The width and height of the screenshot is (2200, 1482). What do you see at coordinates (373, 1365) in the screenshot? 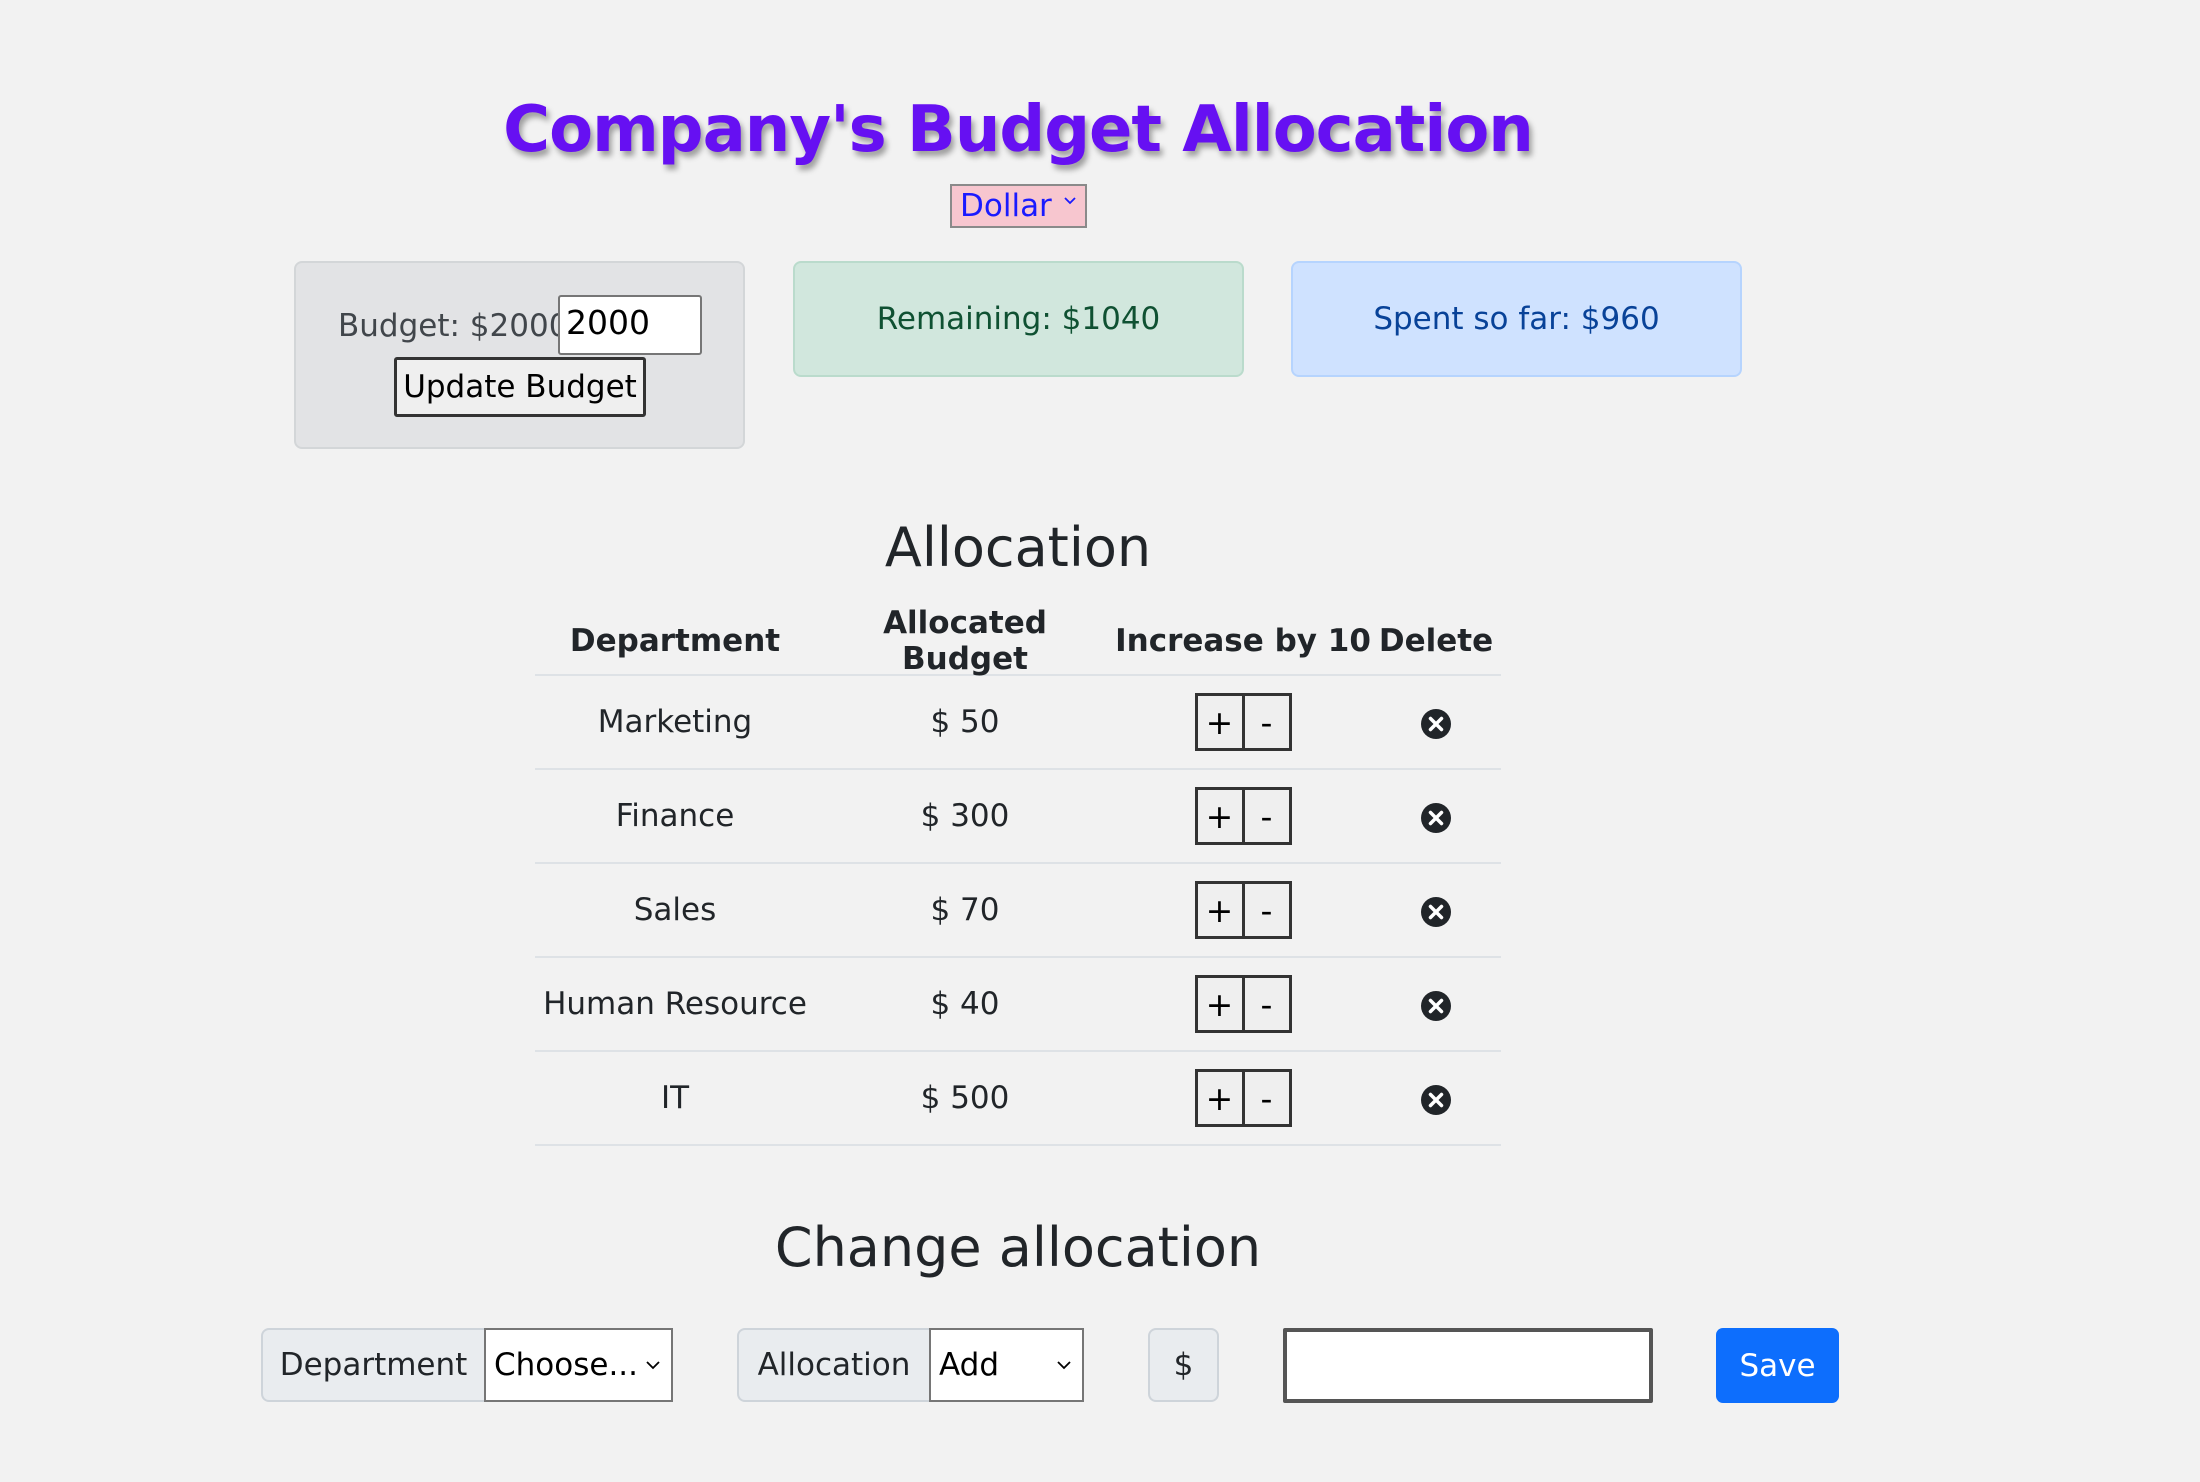
I see `department-label: Department` at bounding box center [373, 1365].